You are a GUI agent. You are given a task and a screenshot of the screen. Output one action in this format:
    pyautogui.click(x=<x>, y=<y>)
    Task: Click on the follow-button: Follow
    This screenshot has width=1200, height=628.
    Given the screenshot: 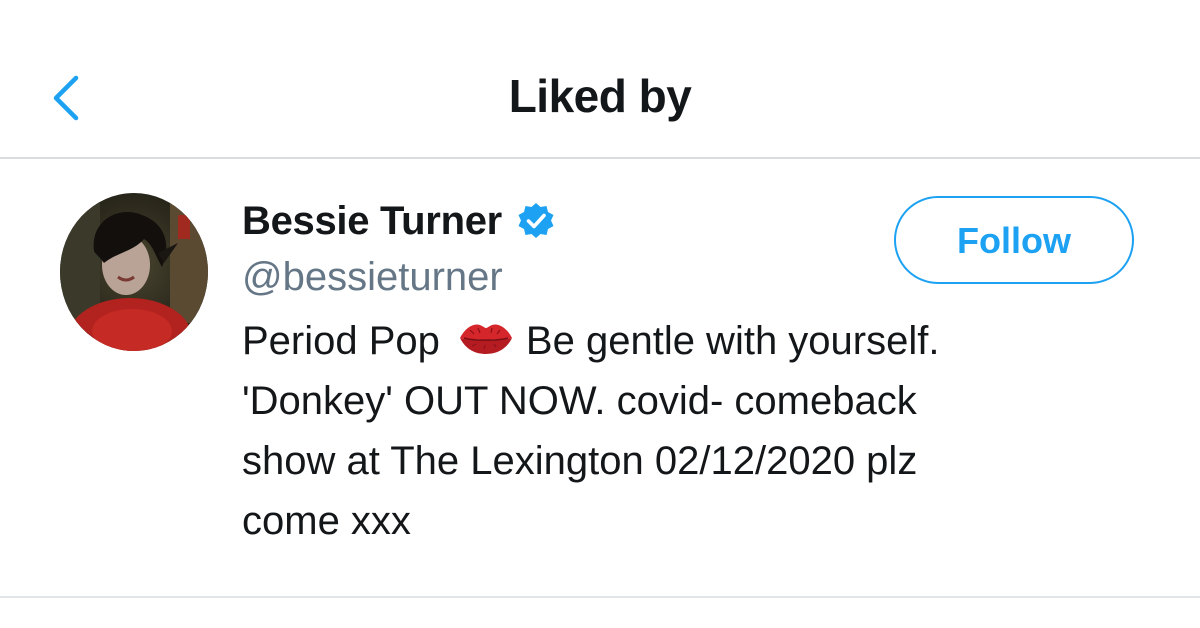 What is the action you would take?
    pyautogui.click(x=1014, y=240)
    